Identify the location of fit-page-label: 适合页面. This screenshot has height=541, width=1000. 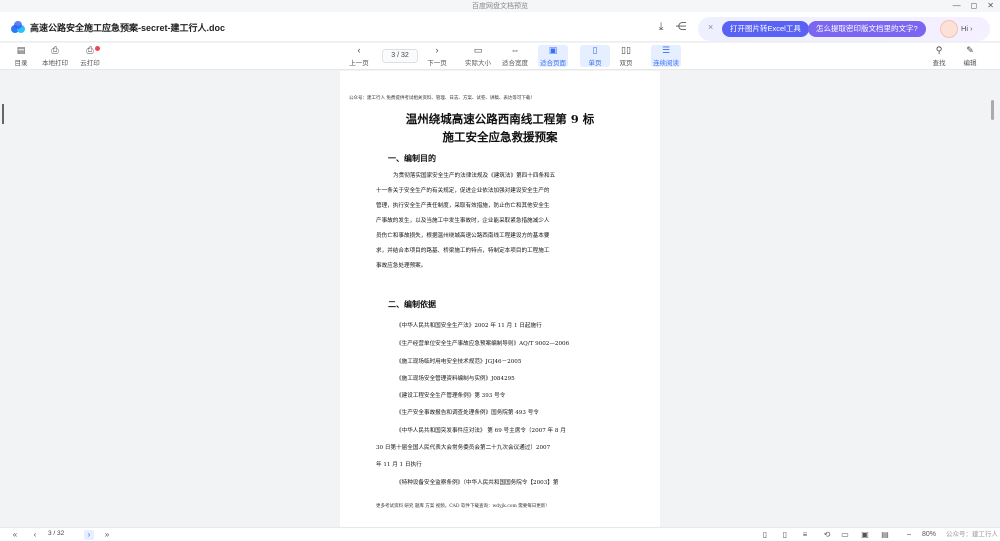
(553, 63).